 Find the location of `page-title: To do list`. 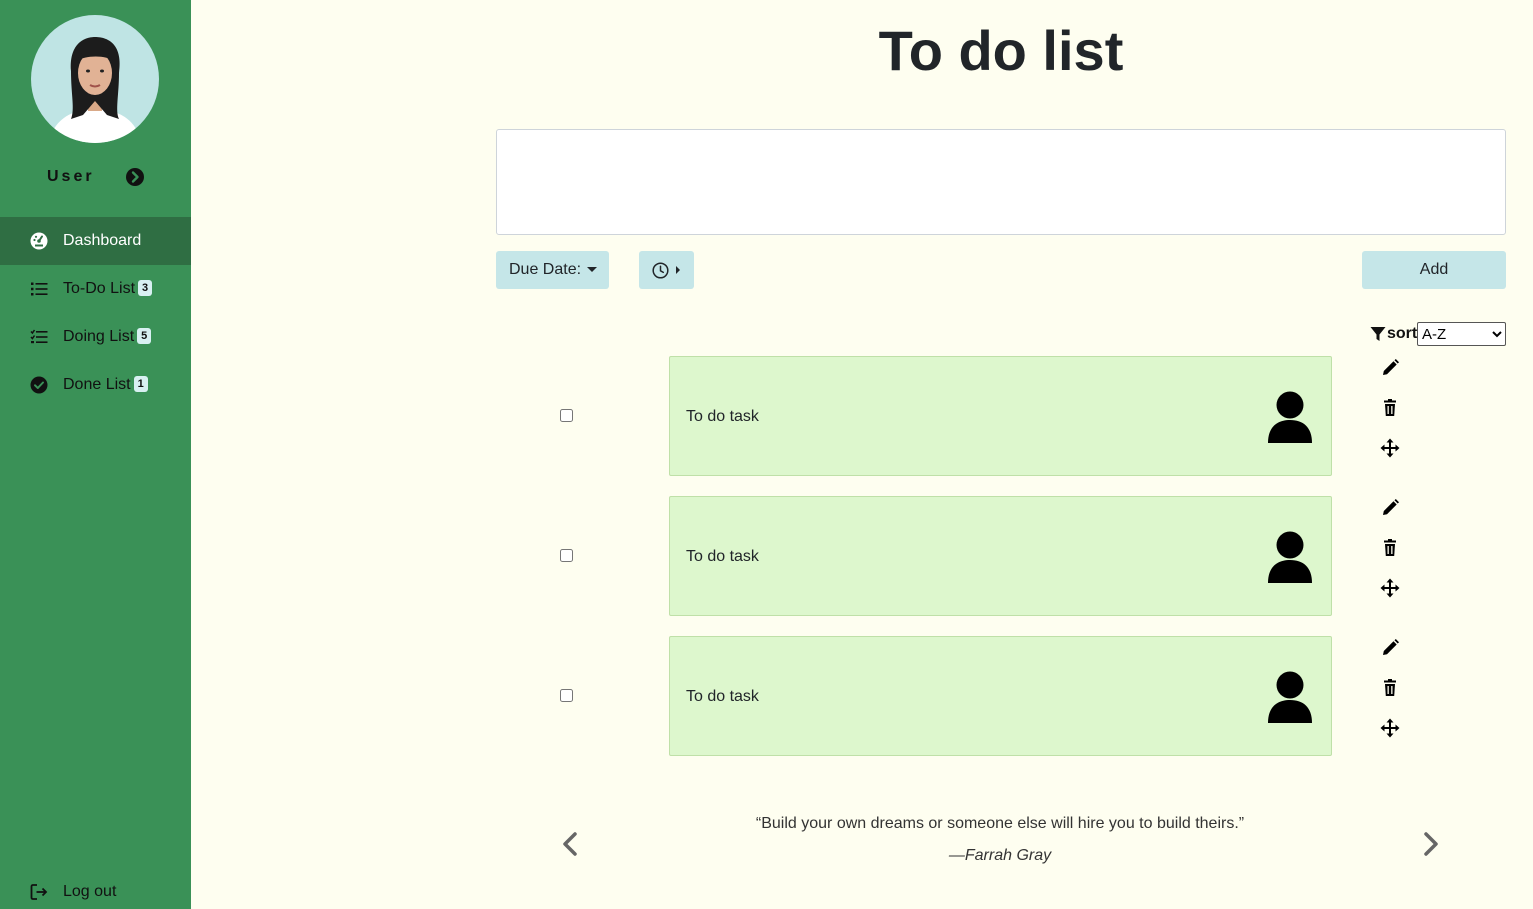

page-title: To do list is located at coordinates (1001, 50).